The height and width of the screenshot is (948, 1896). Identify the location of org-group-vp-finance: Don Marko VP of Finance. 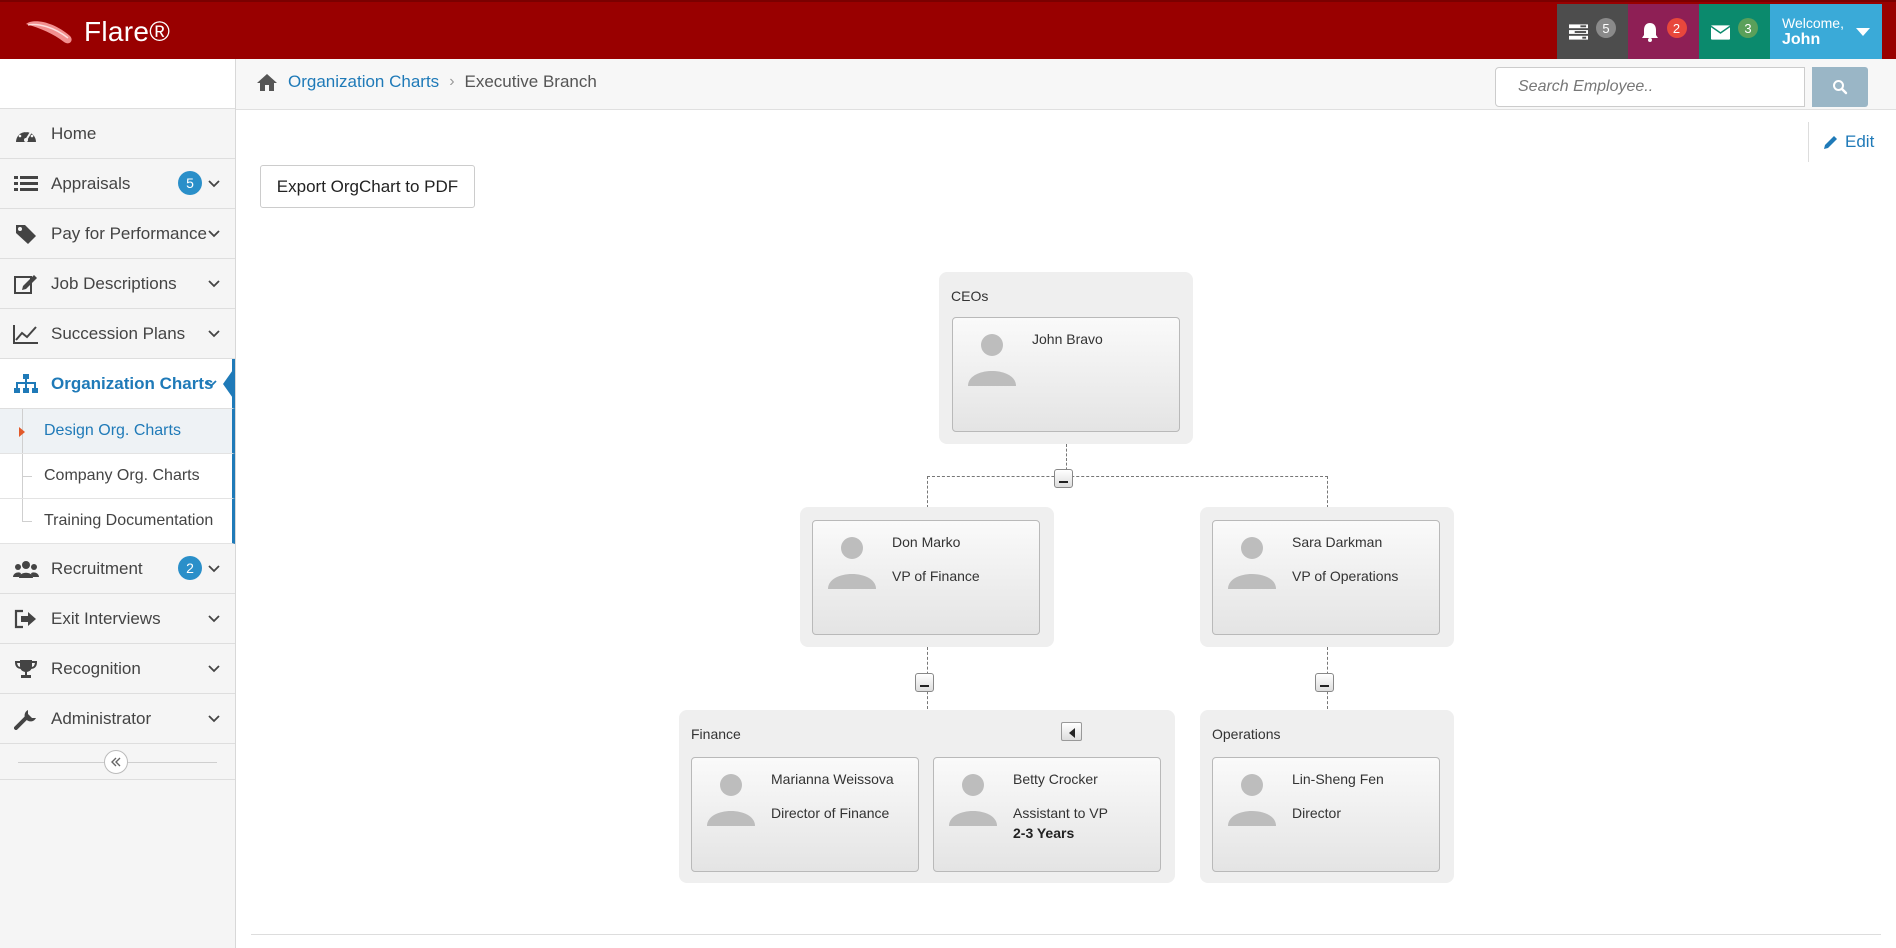
(927, 577).